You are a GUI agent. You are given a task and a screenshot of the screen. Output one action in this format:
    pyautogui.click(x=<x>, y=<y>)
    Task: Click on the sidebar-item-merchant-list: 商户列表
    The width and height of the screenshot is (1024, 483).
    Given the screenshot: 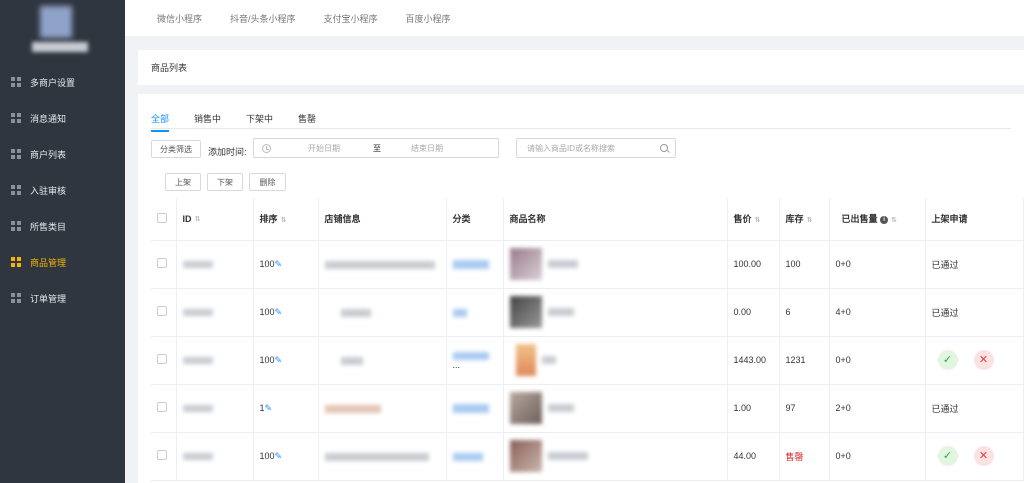 What is the action you would take?
    pyautogui.click(x=62, y=154)
    